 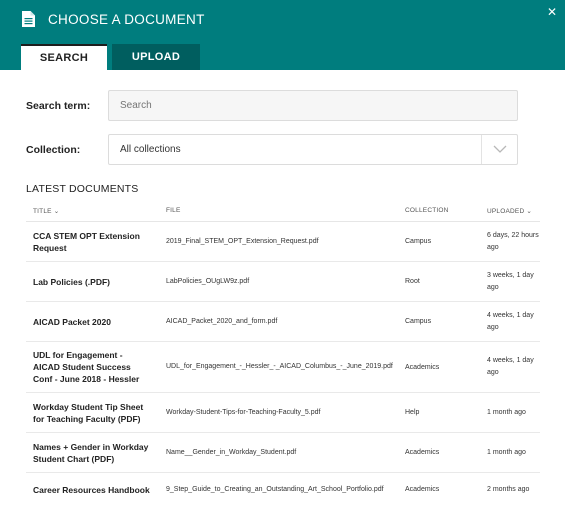 I want to click on document-title: Lab Policies (.PDF), so click(x=92, y=281).